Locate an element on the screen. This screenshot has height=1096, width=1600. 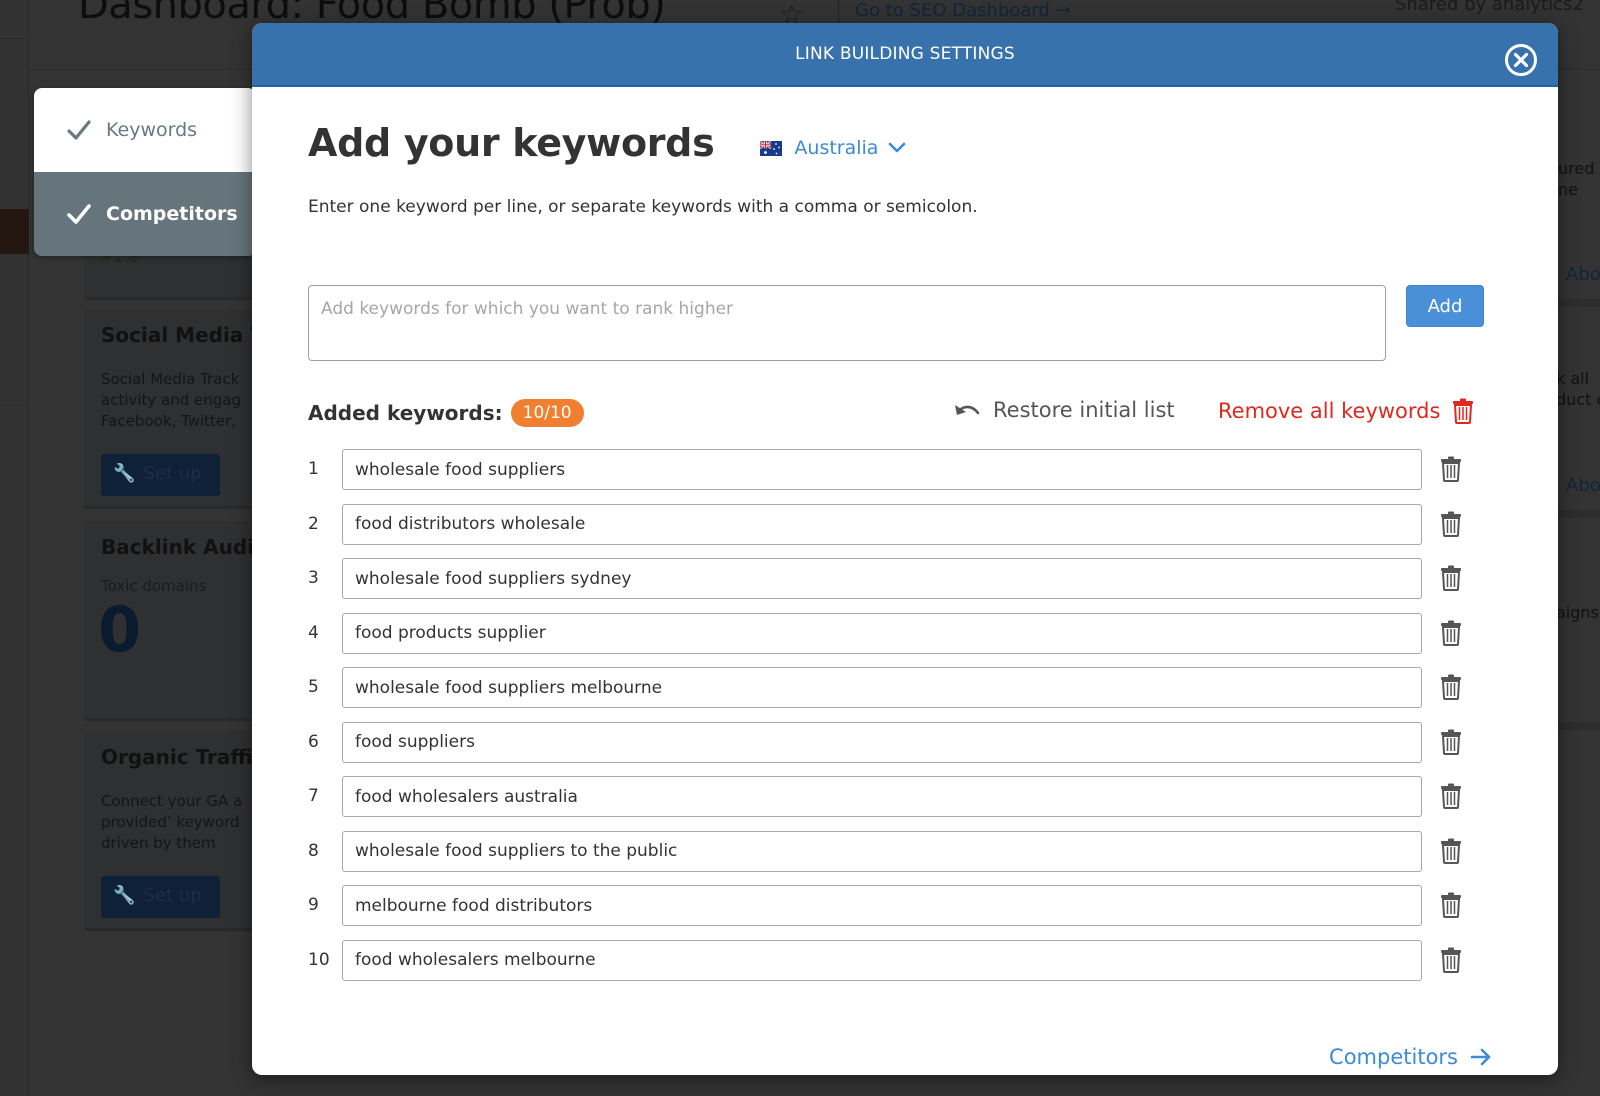
keywords-textarea is located at coordinates (847, 323).